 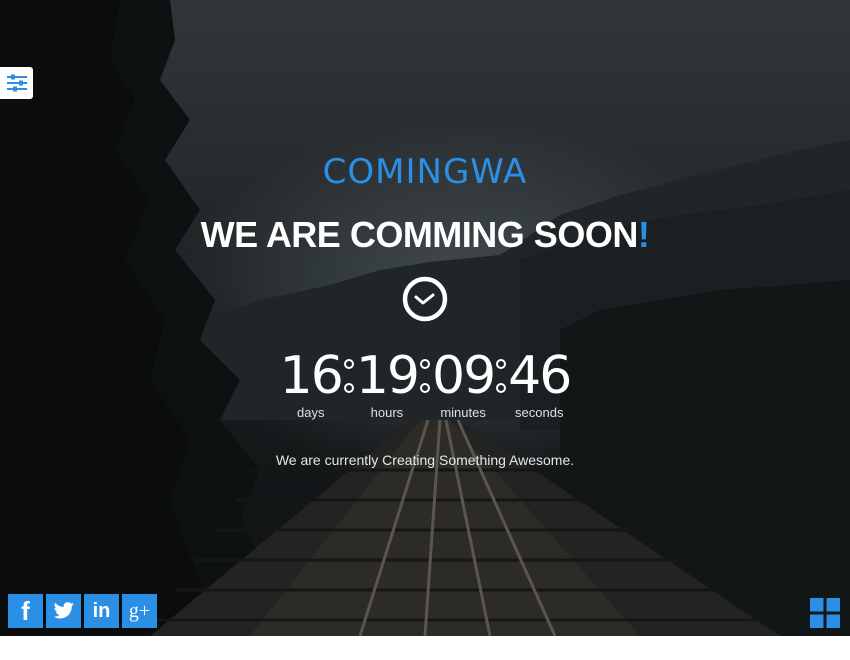 I want to click on linkedin-button: in, so click(x=101, y=611).